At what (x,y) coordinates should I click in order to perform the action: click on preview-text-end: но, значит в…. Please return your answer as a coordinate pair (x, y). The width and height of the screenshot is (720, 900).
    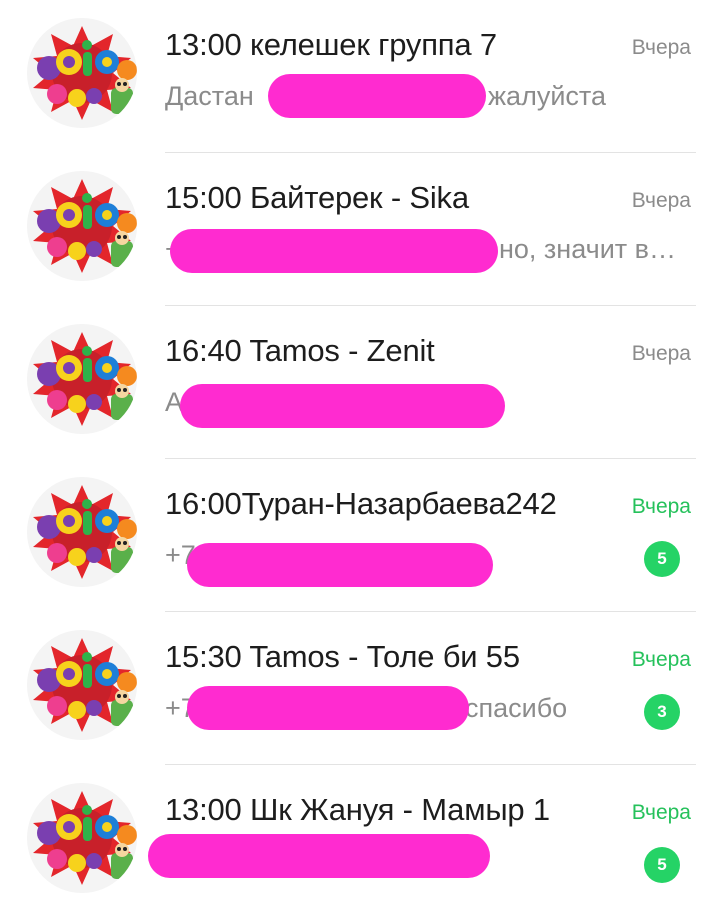
    Looking at the image, I should click on (588, 249).